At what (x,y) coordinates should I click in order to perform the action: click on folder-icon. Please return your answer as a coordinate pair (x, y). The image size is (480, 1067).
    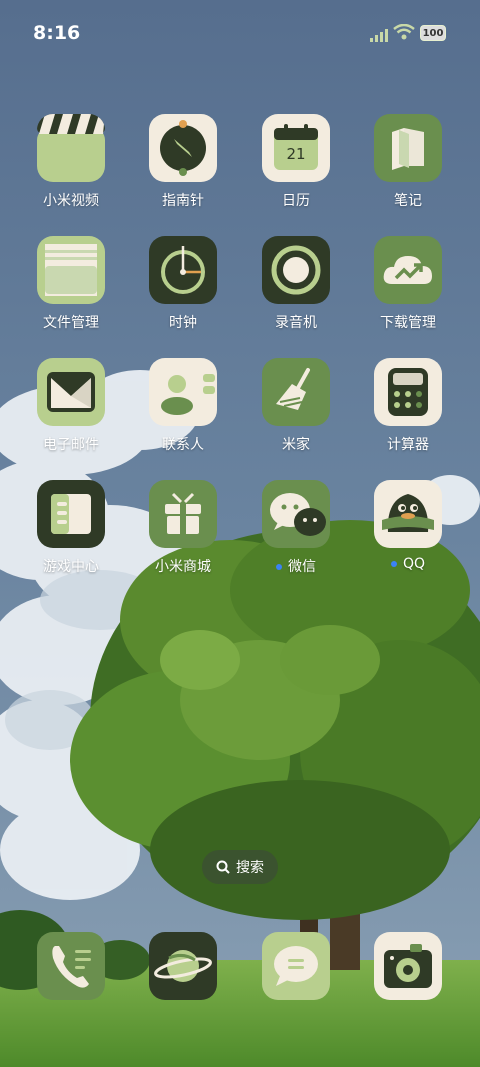
    Looking at the image, I should click on (71, 270).